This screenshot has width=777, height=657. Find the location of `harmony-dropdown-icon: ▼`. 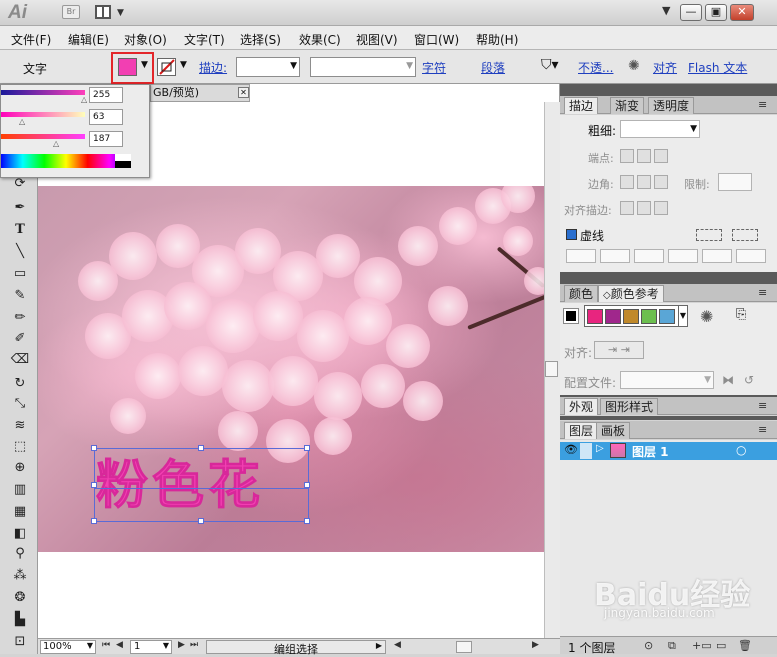

harmony-dropdown-icon: ▼ is located at coordinates (683, 316).